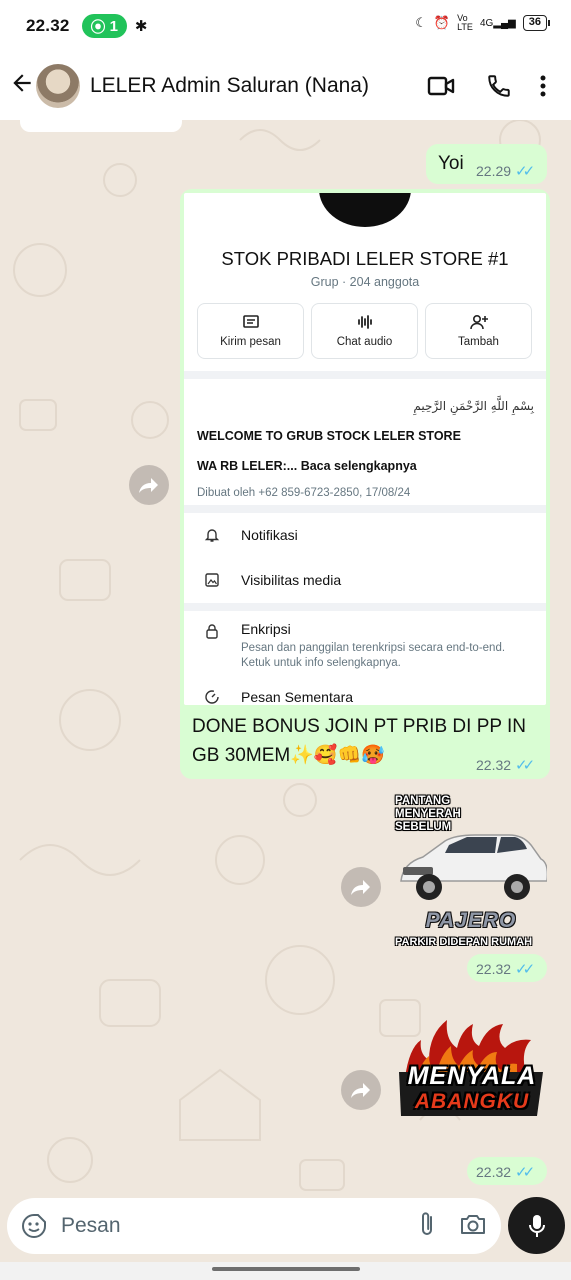 The image size is (571, 1280). I want to click on home-indicator, so click(286, 1269).